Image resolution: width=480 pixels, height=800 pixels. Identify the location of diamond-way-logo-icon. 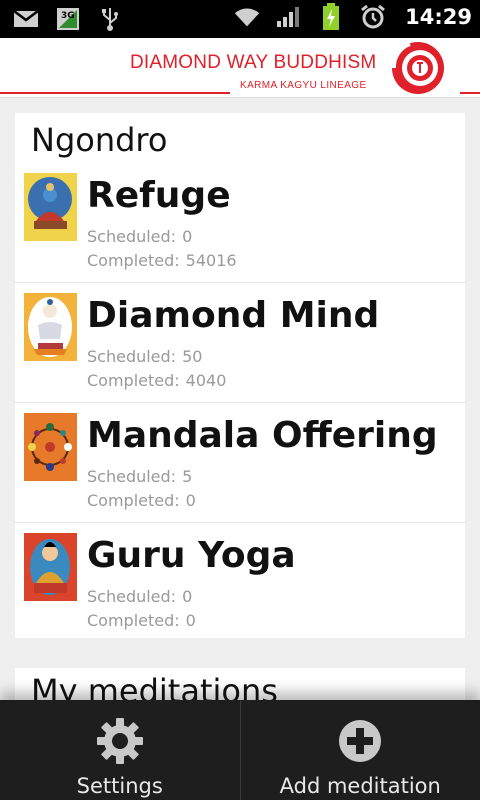
(415, 68).